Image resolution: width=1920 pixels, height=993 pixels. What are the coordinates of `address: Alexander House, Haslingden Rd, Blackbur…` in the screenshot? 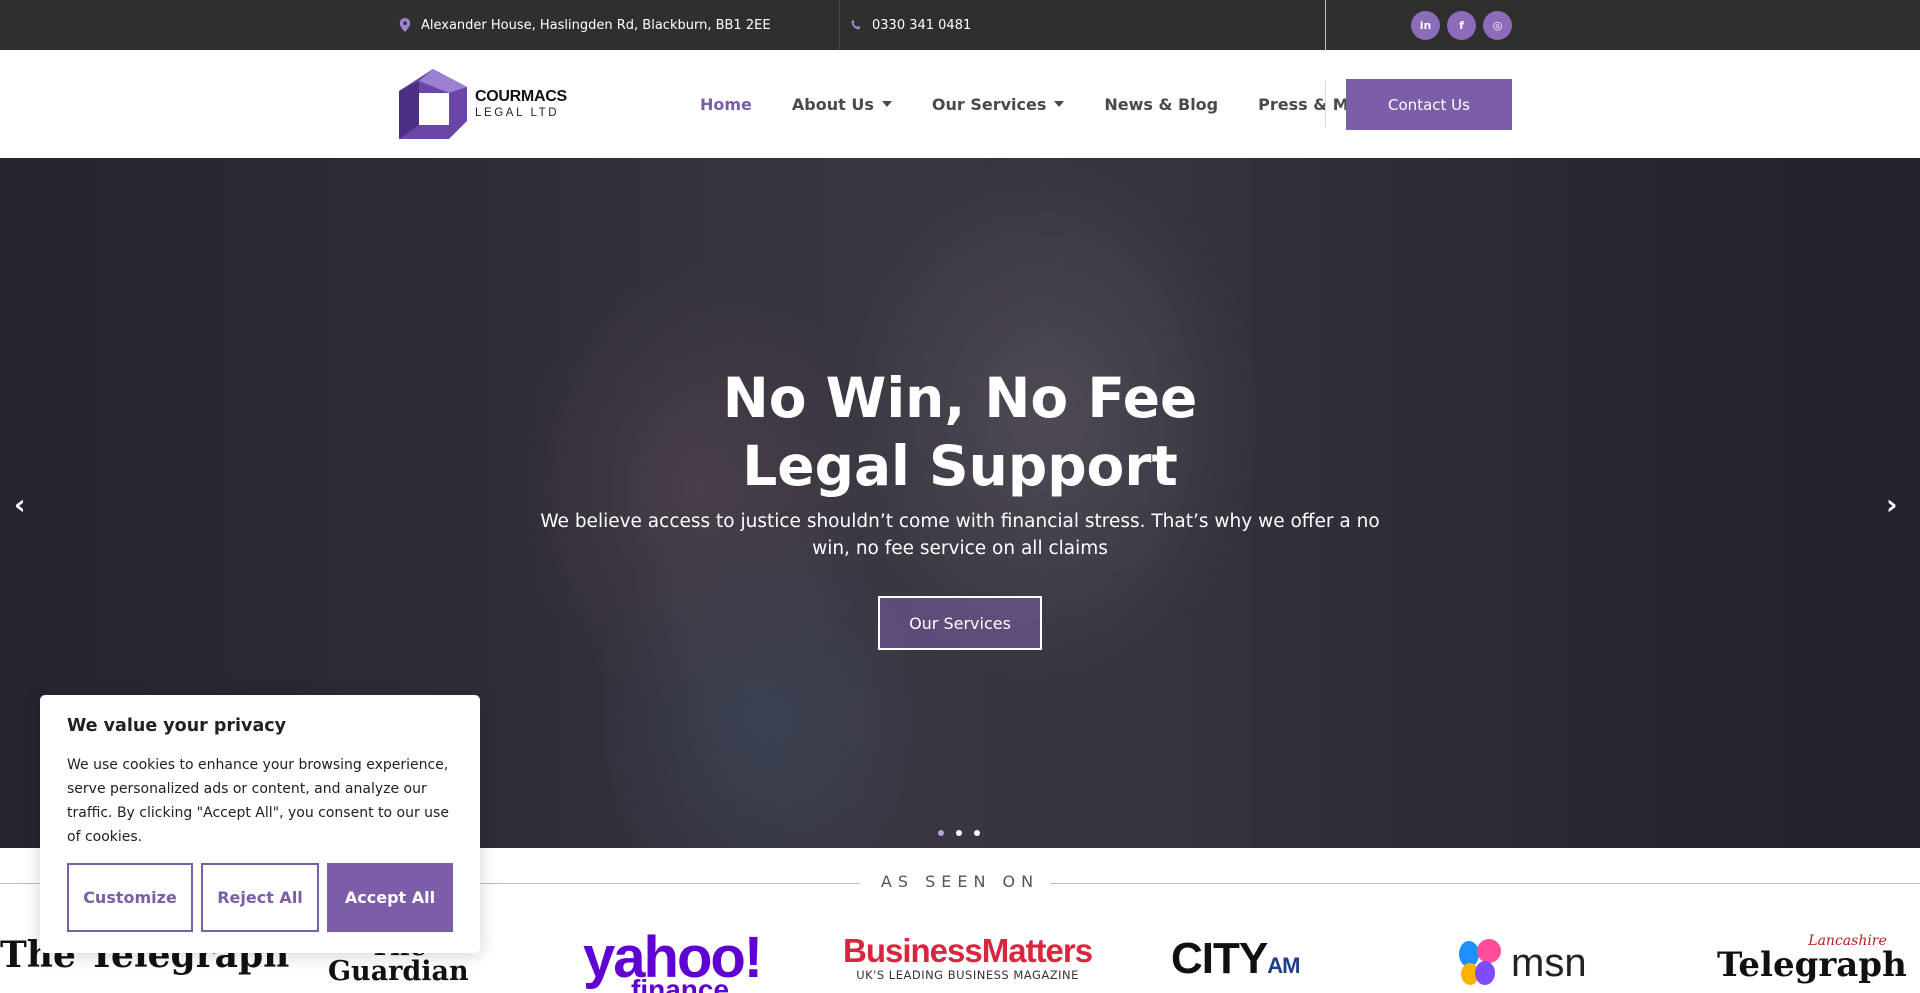 It's located at (585, 25).